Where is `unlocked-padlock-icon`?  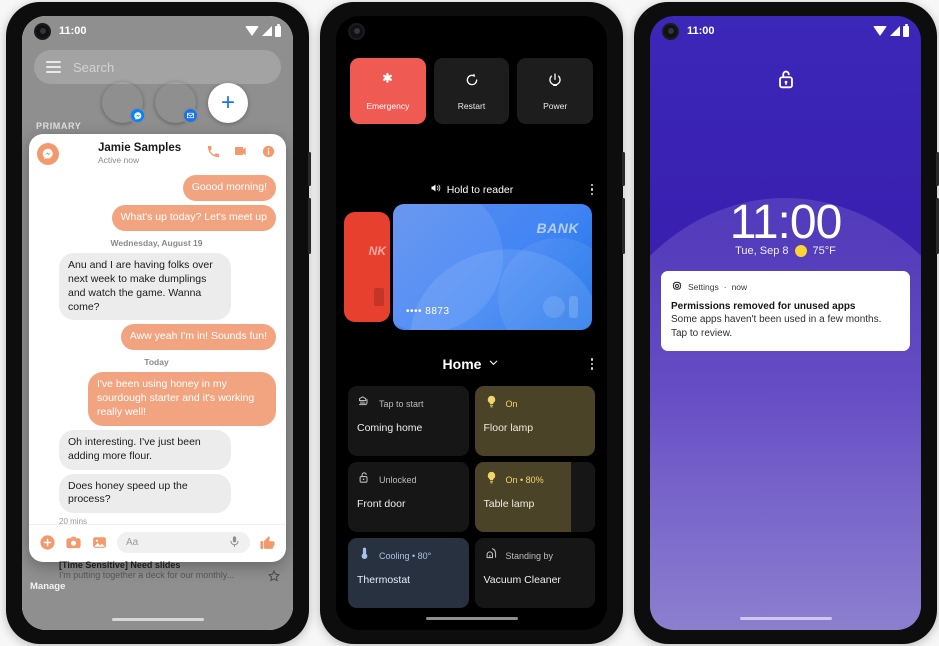 unlocked-padlock-icon is located at coordinates (785, 80).